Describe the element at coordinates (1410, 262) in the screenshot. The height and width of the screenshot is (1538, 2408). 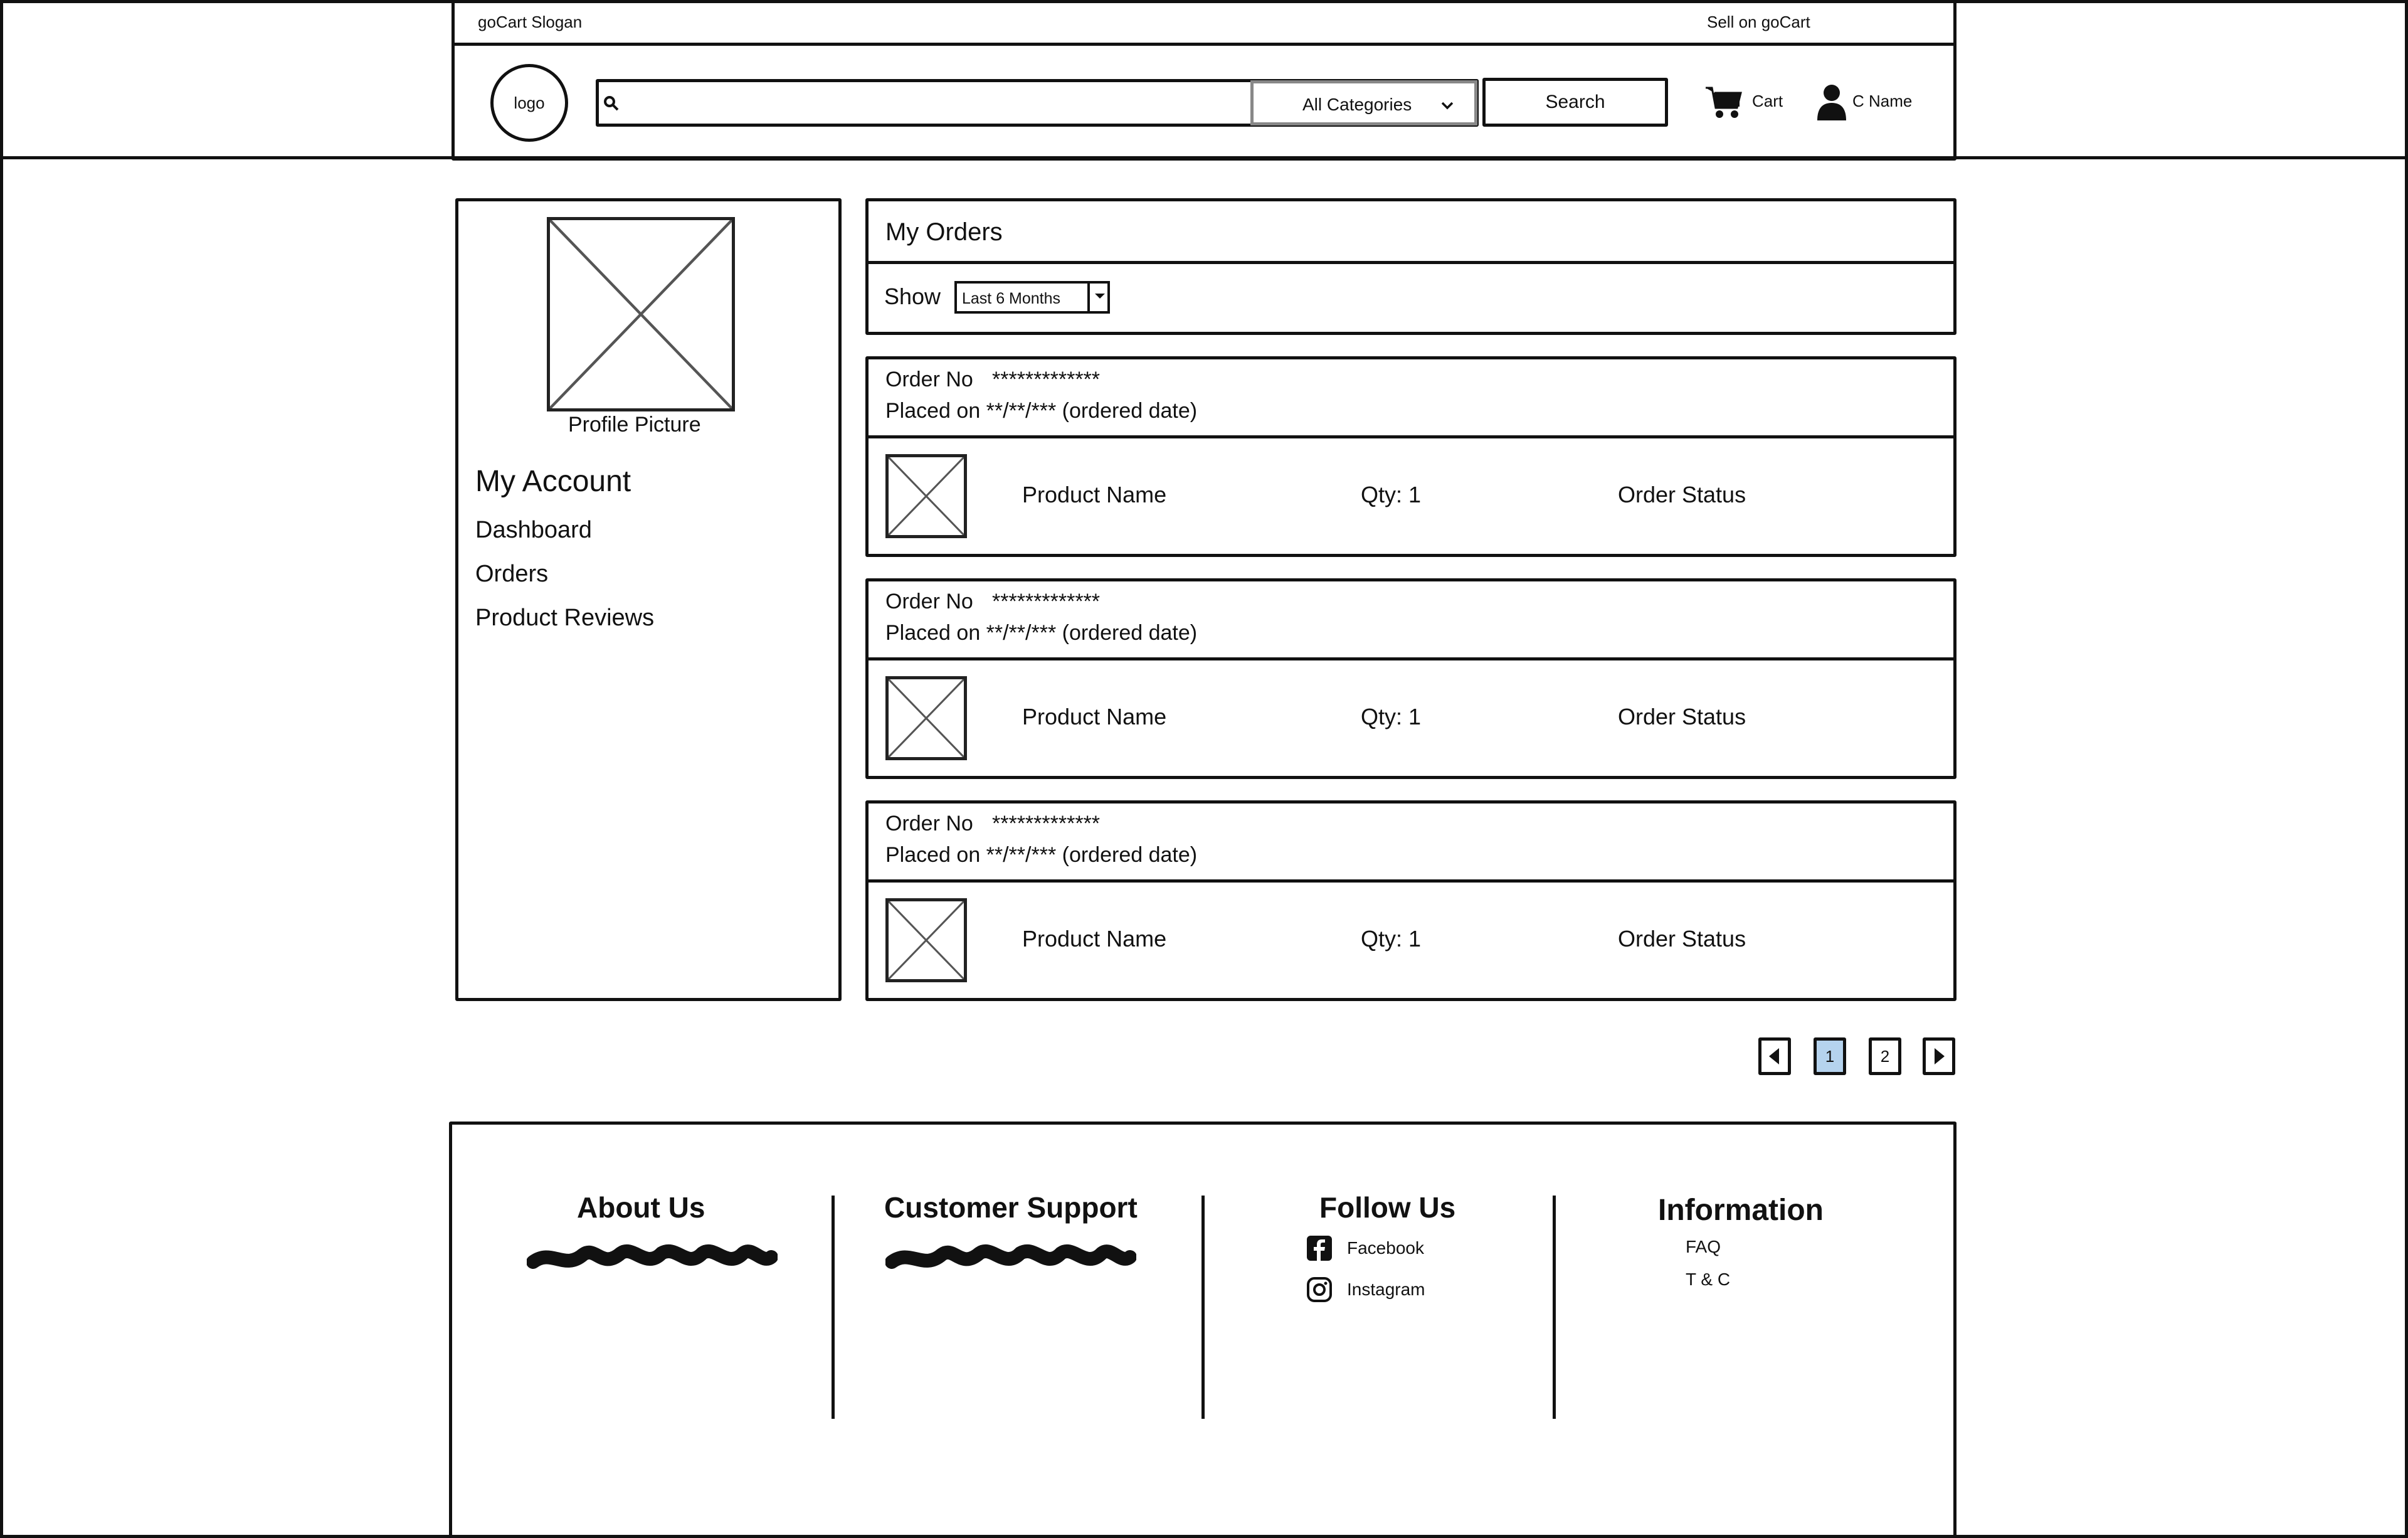
I see `orders-panel-divider` at that location.